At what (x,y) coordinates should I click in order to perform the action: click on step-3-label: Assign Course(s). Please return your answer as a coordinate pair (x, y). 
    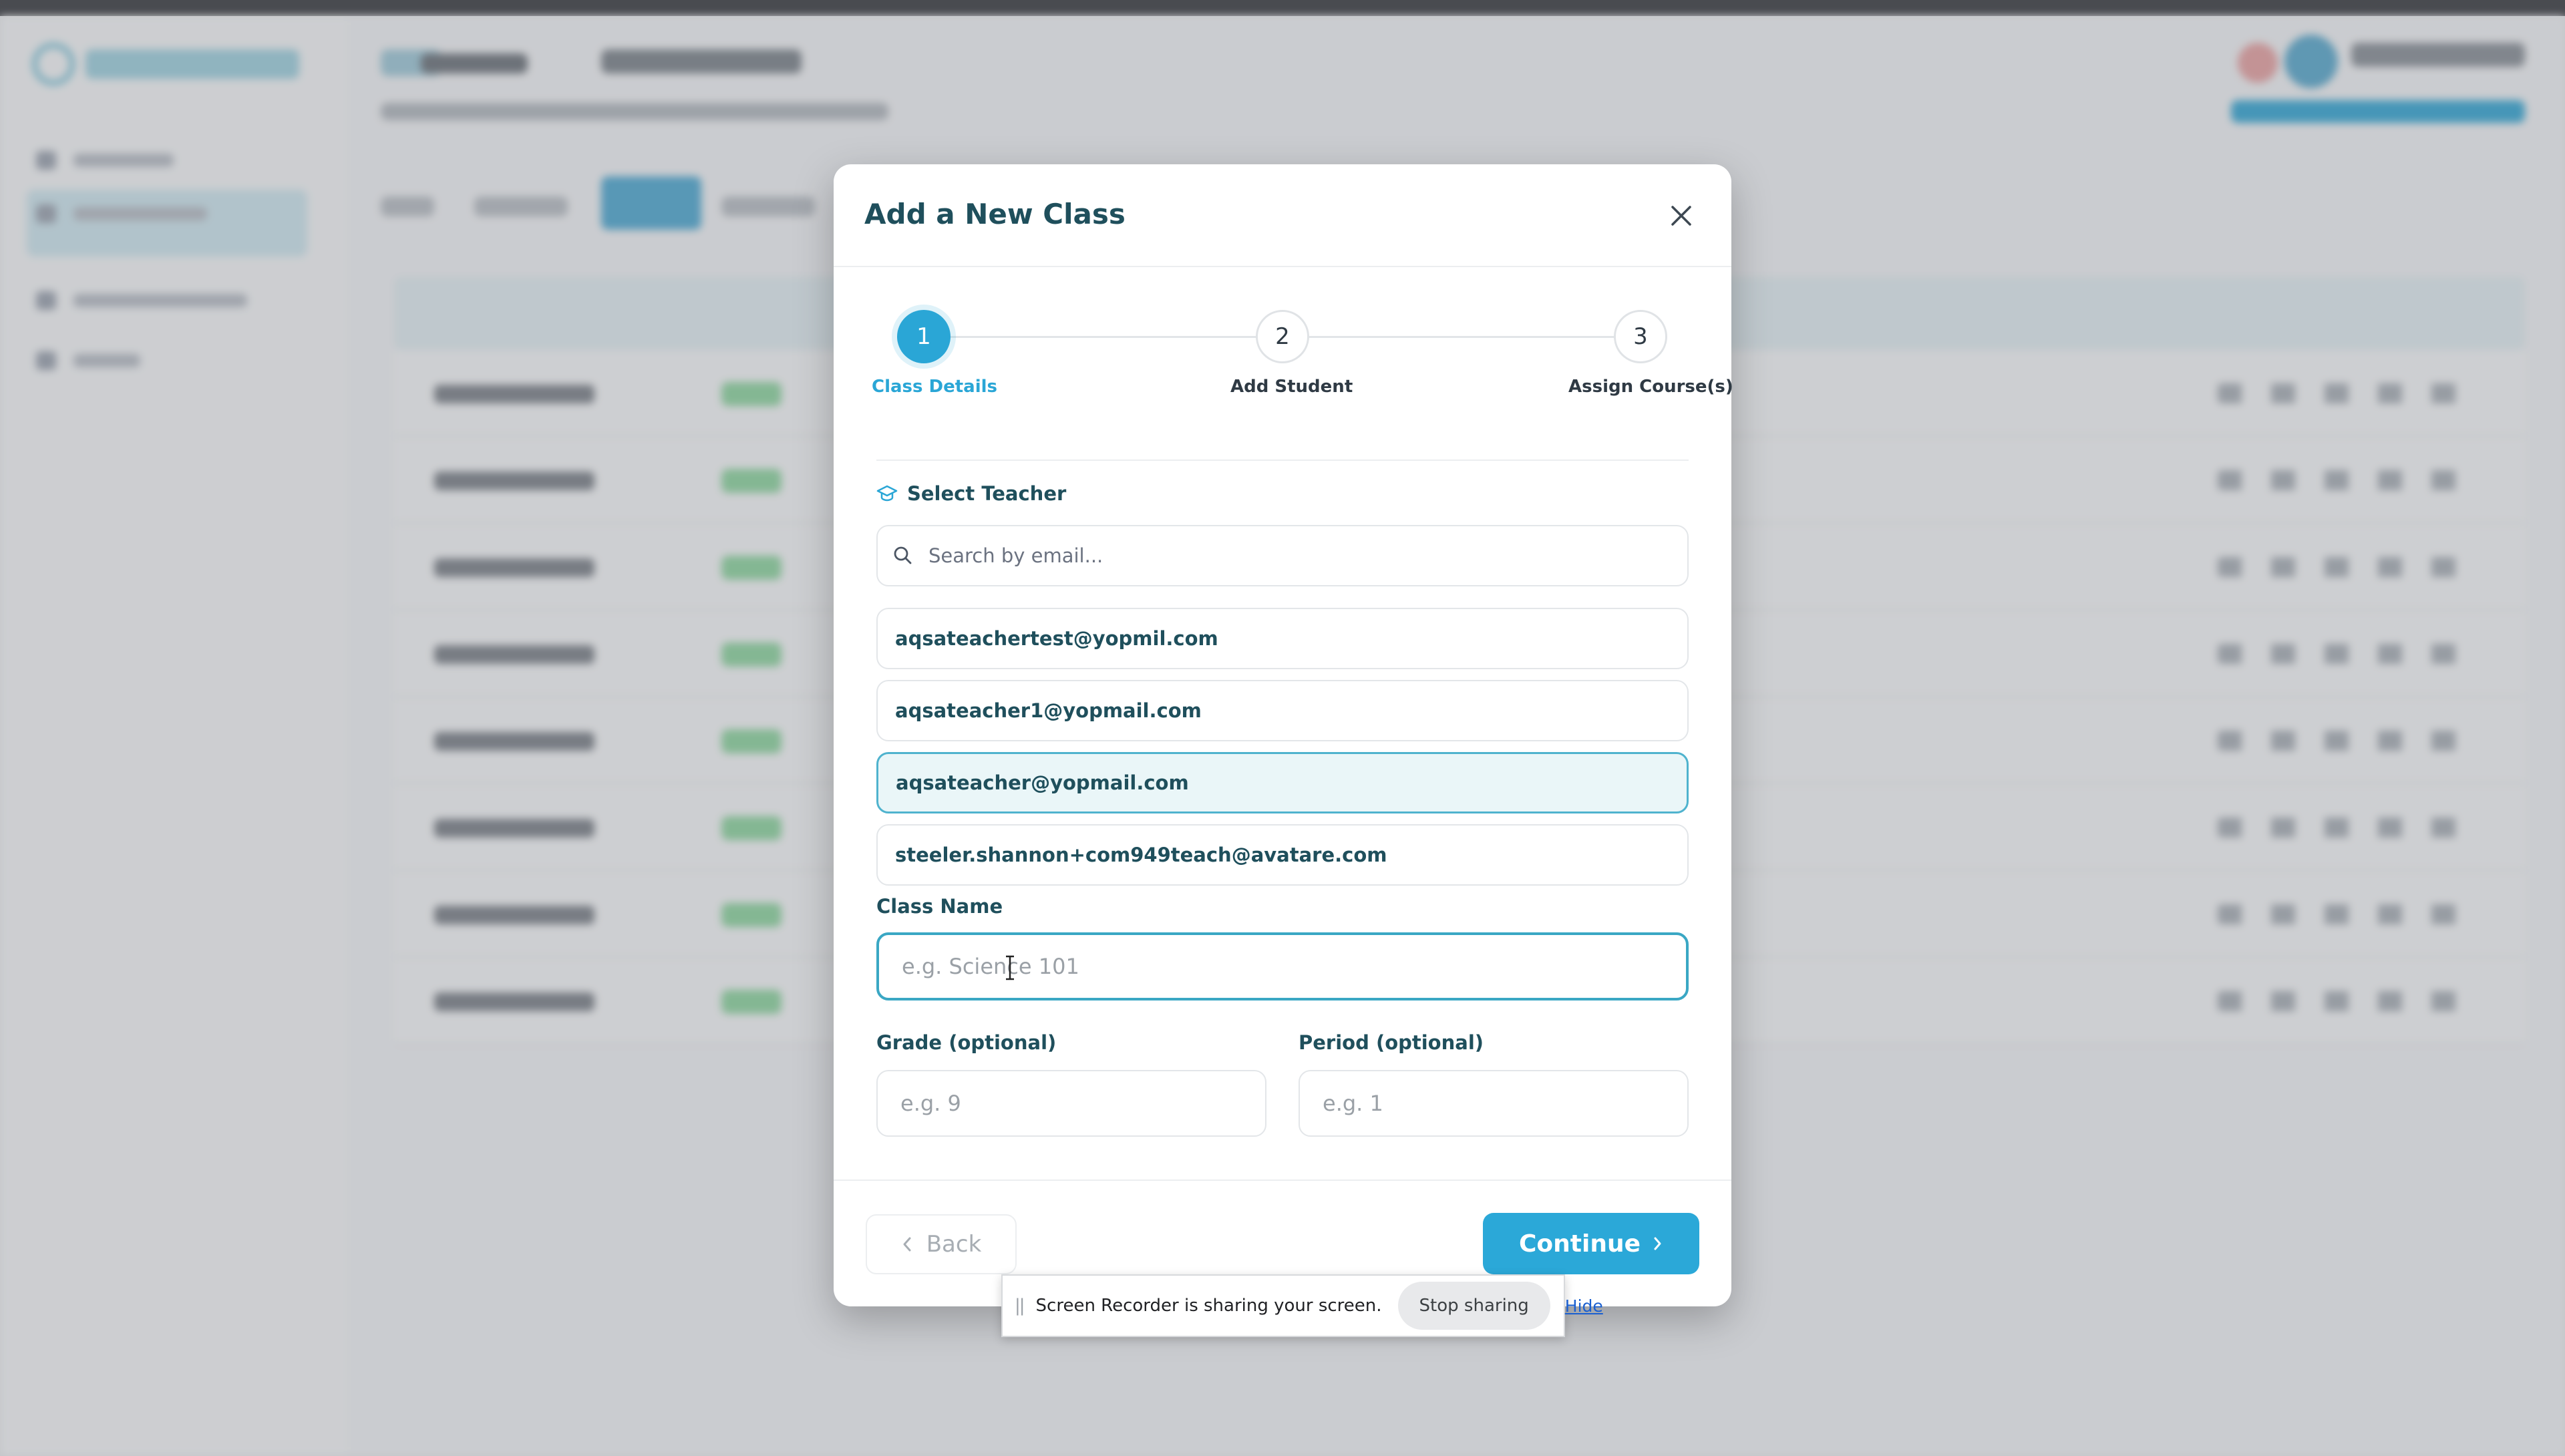
    Looking at the image, I should click on (1650, 387).